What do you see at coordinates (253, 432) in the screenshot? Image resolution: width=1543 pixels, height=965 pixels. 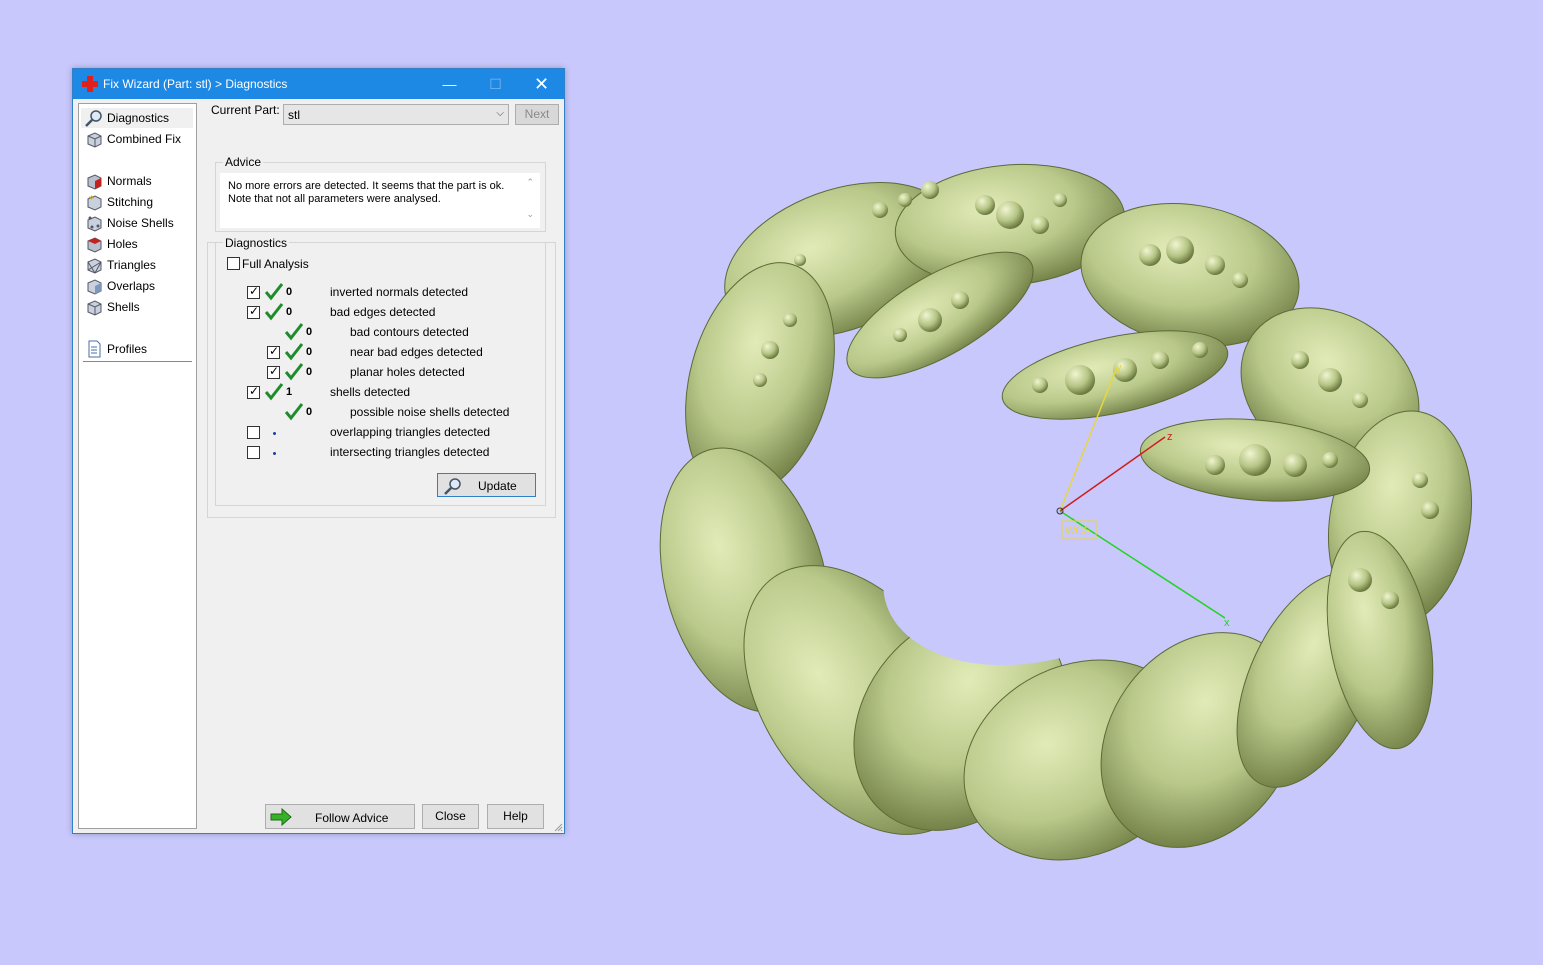 I see `overlapping-triangles-checkbox` at bounding box center [253, 432].